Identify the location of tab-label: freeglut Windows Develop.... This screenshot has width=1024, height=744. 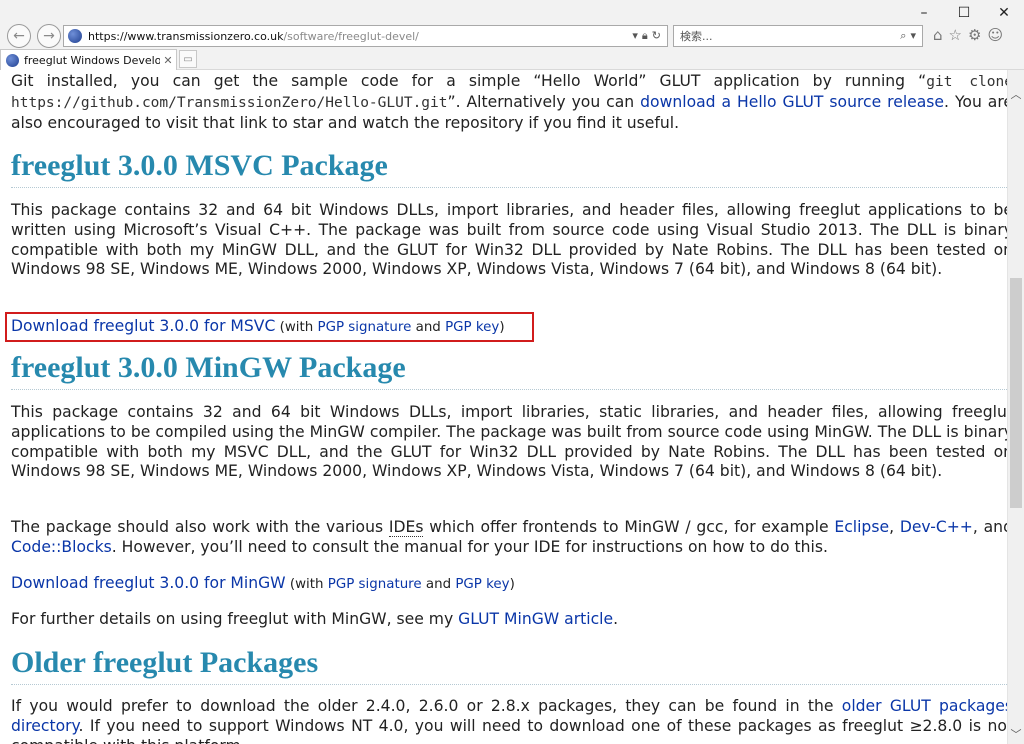
(92, 60).